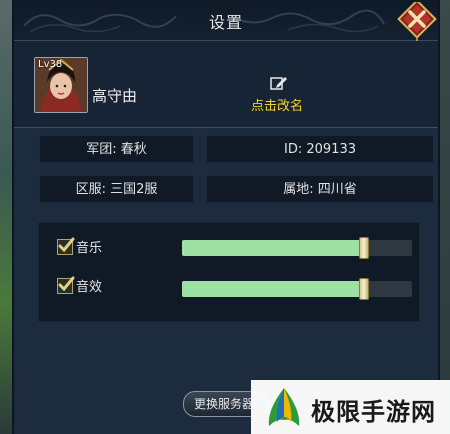 The image size is (450, 434). I want to click on sfx-volume-fill, so click(273, 289).